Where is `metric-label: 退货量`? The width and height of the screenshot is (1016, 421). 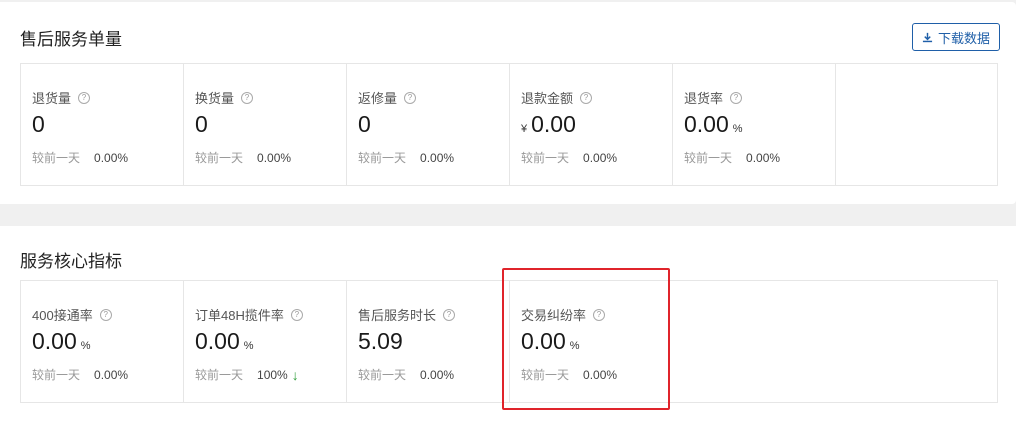
metric-label: 退货量 is located at coordinates (52, 98).